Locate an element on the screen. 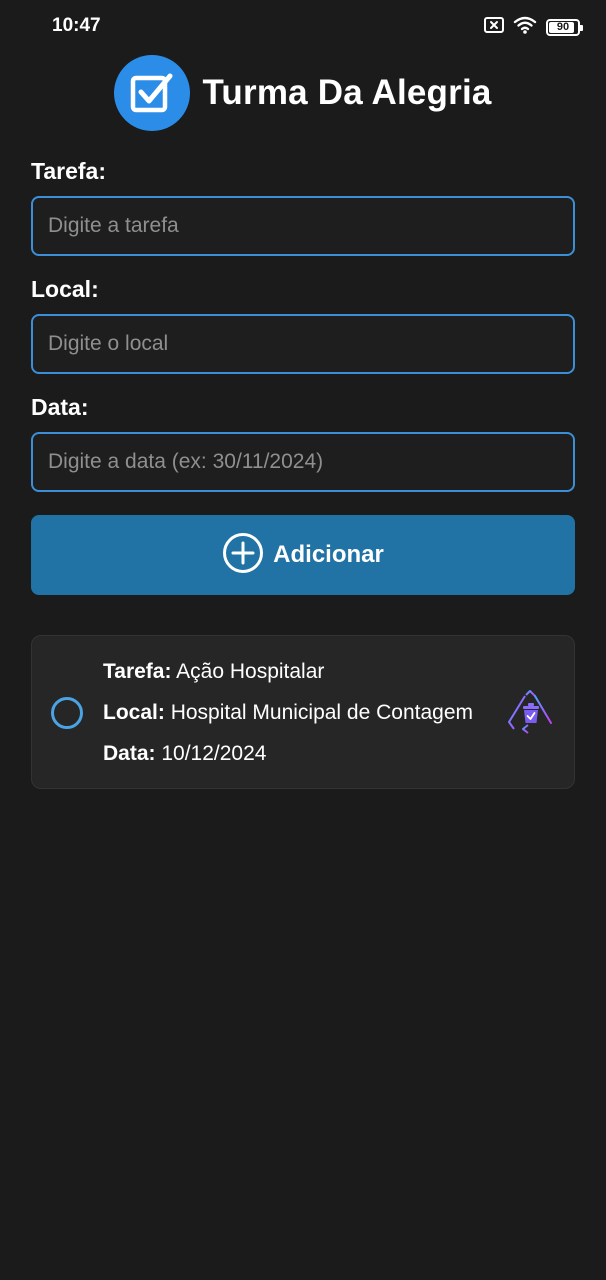  add-button: Adicionar is located at coordinates (303, 555).